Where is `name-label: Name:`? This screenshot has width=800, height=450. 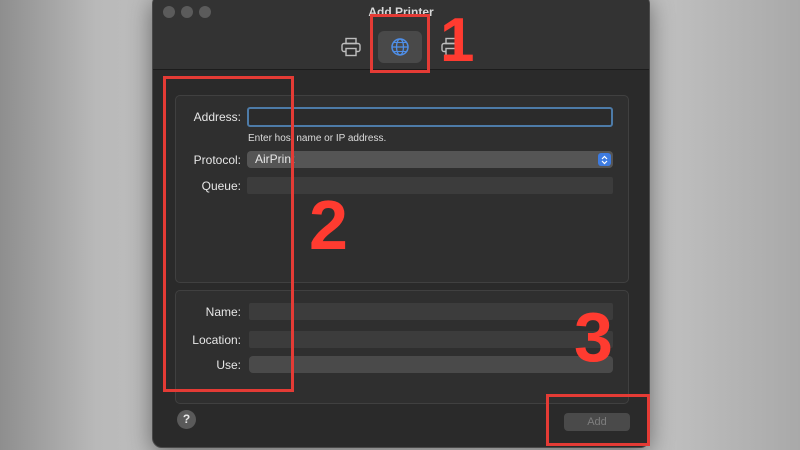
name-label: Name: is located at coordinates (223, 312).